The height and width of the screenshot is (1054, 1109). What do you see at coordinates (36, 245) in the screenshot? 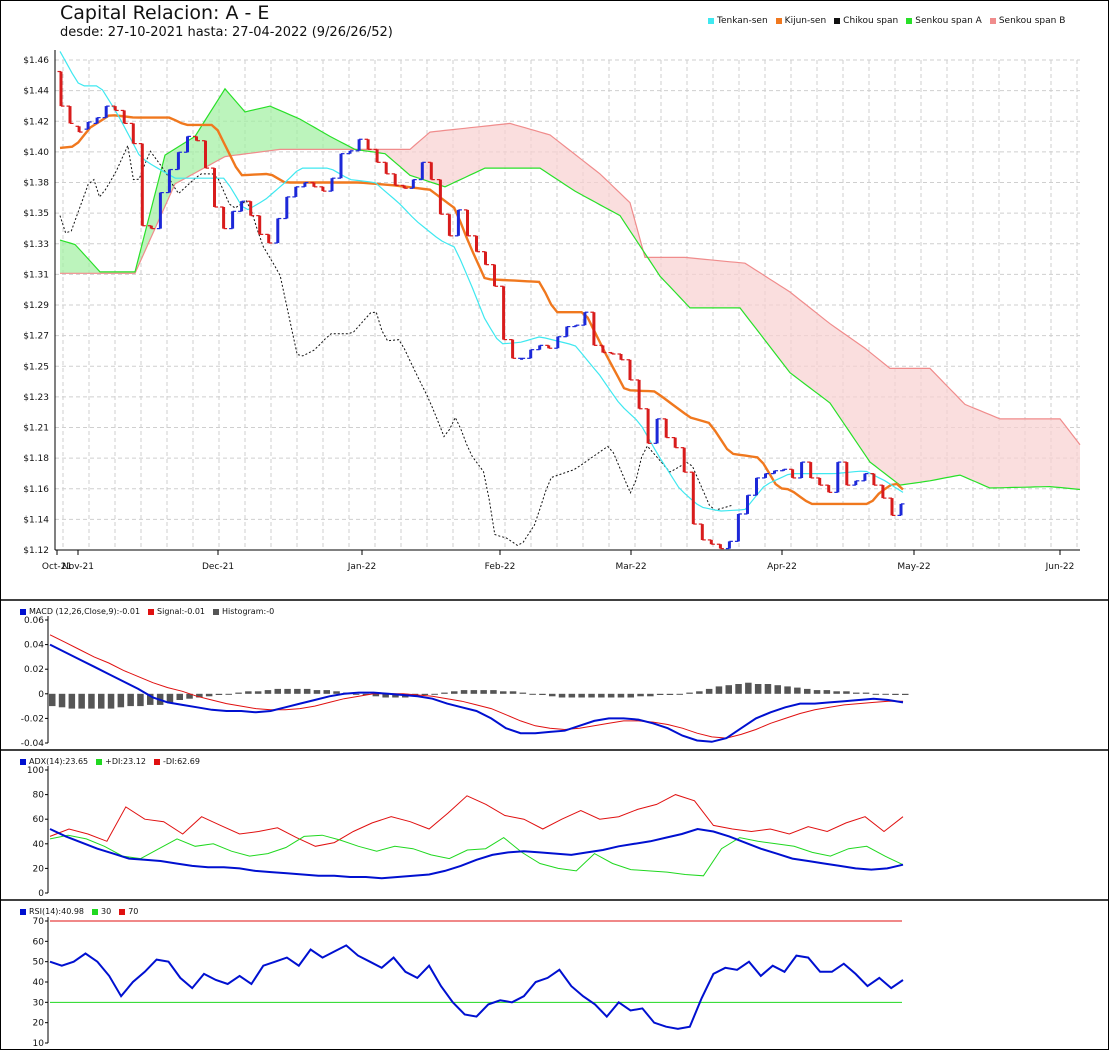
I see `y-tick-label: $1.33` at bounding box center [36, 245].